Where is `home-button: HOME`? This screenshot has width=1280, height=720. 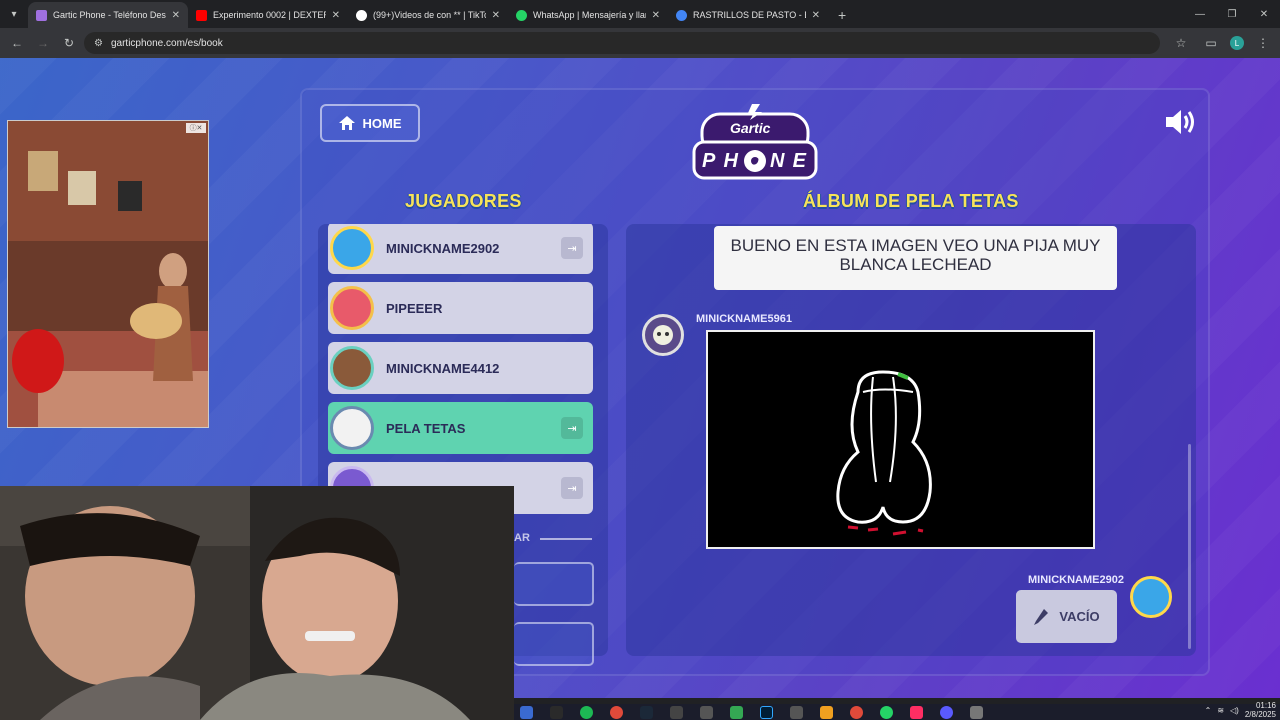 home-button: HOME is located at coordinates (370, 123).